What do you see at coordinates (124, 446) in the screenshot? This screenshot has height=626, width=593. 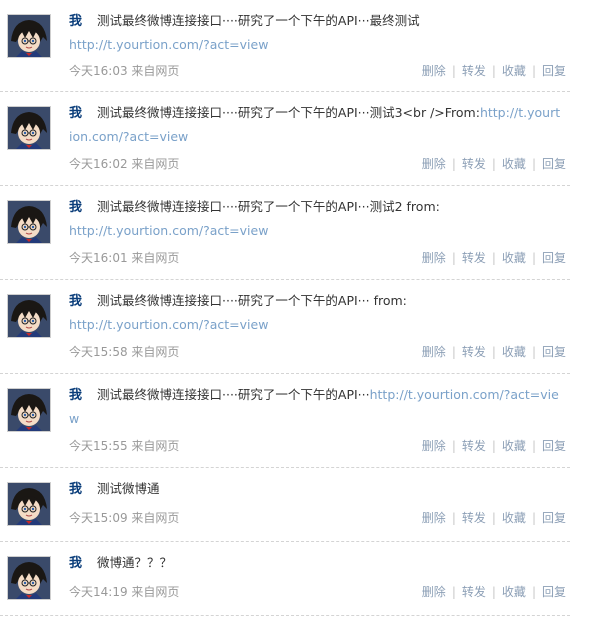 I see `post-time: 今天15:55 来自网页` at bounding box center [124, 446].